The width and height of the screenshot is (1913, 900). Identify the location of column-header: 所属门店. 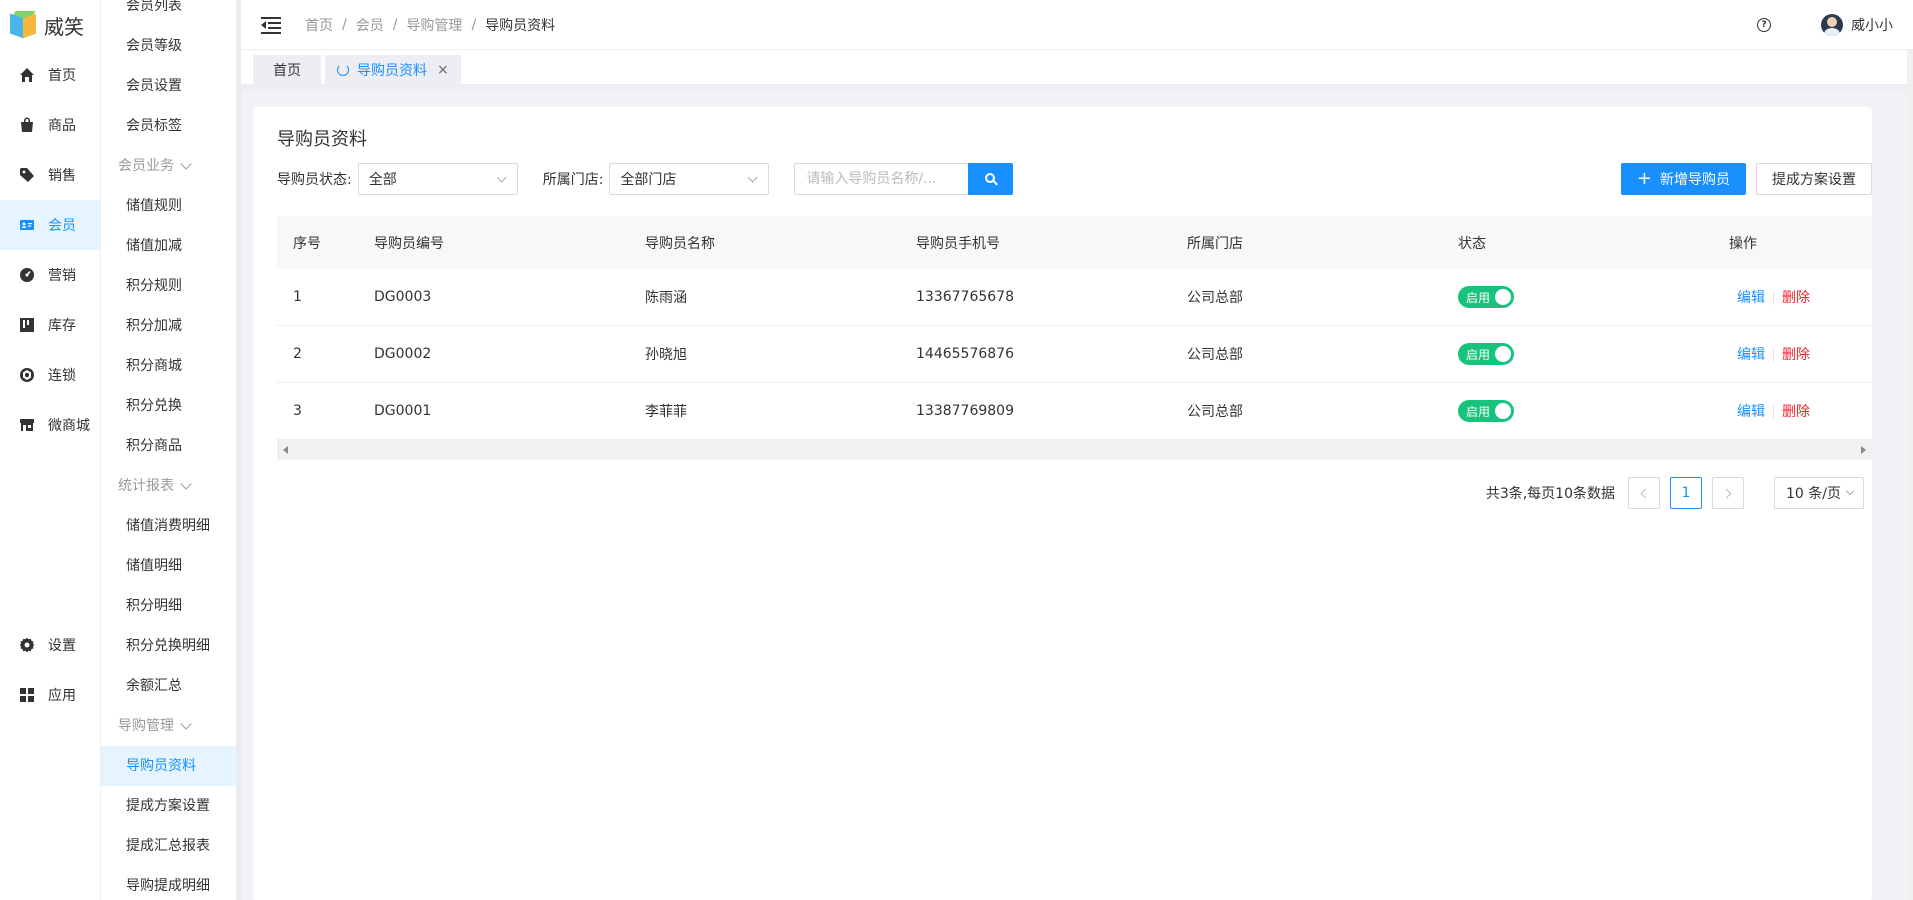
(1215, 243).